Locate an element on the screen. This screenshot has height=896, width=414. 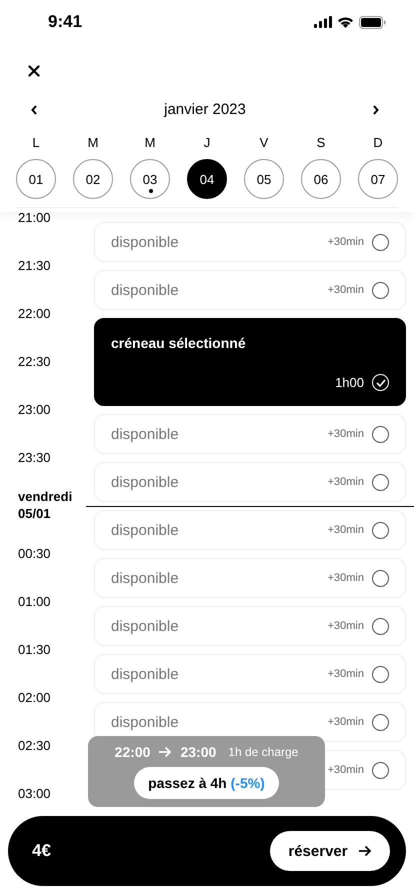
day-button: 07 is located at coordinates (378, 179).